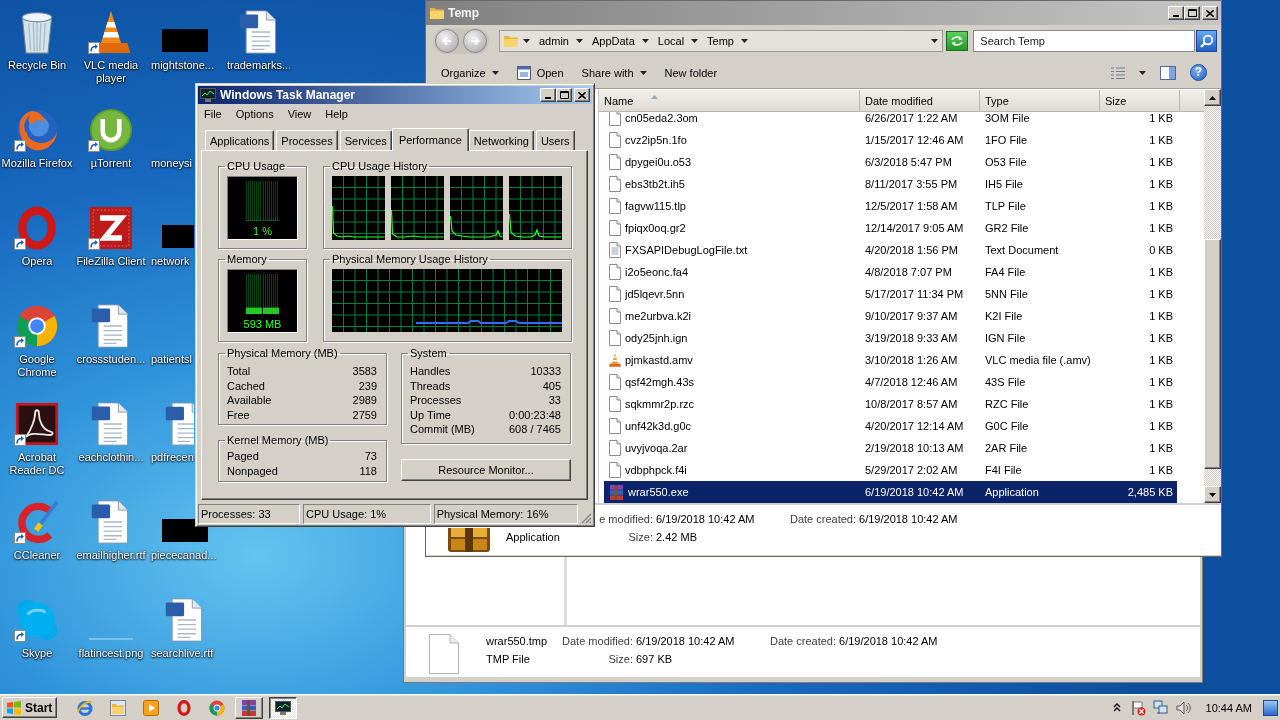  What do you see at coordinates (540, 72) in the screenshot?
I see `toolbar-button: Open` at bounding box center [540, 72].